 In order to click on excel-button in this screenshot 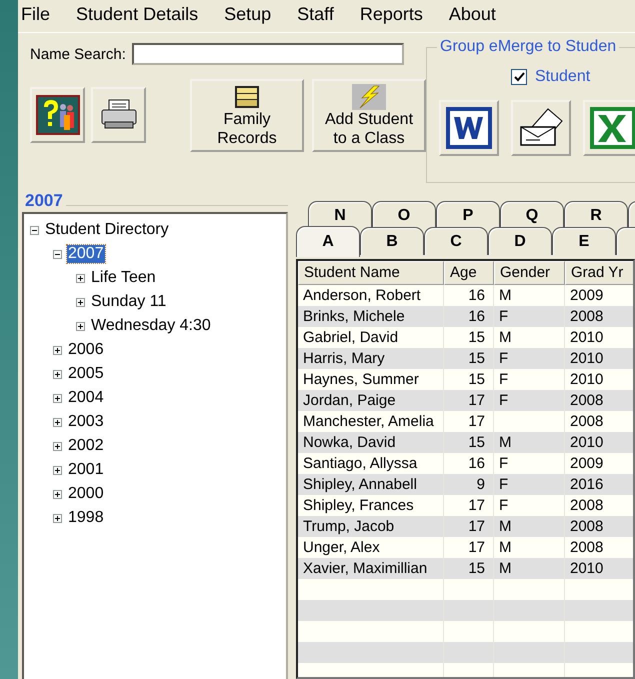, I will do `click(609, 128)`.